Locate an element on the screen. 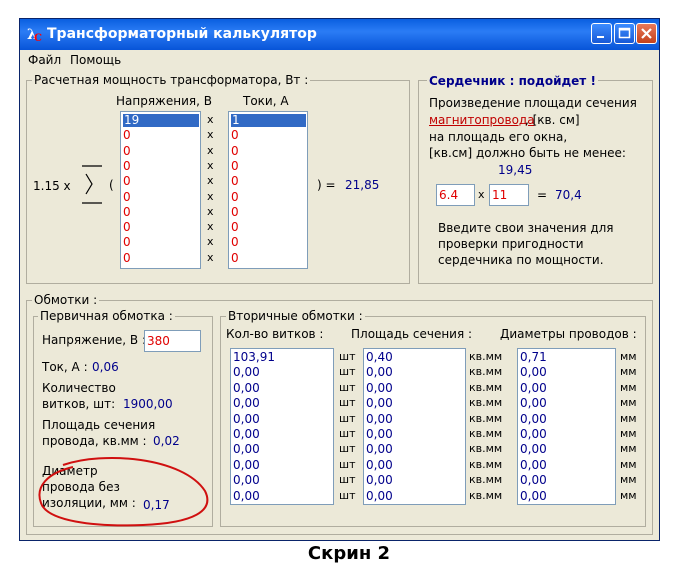 The height and width of the screenshot is (573, 698). close-icon is located at coordinates (646, 33).